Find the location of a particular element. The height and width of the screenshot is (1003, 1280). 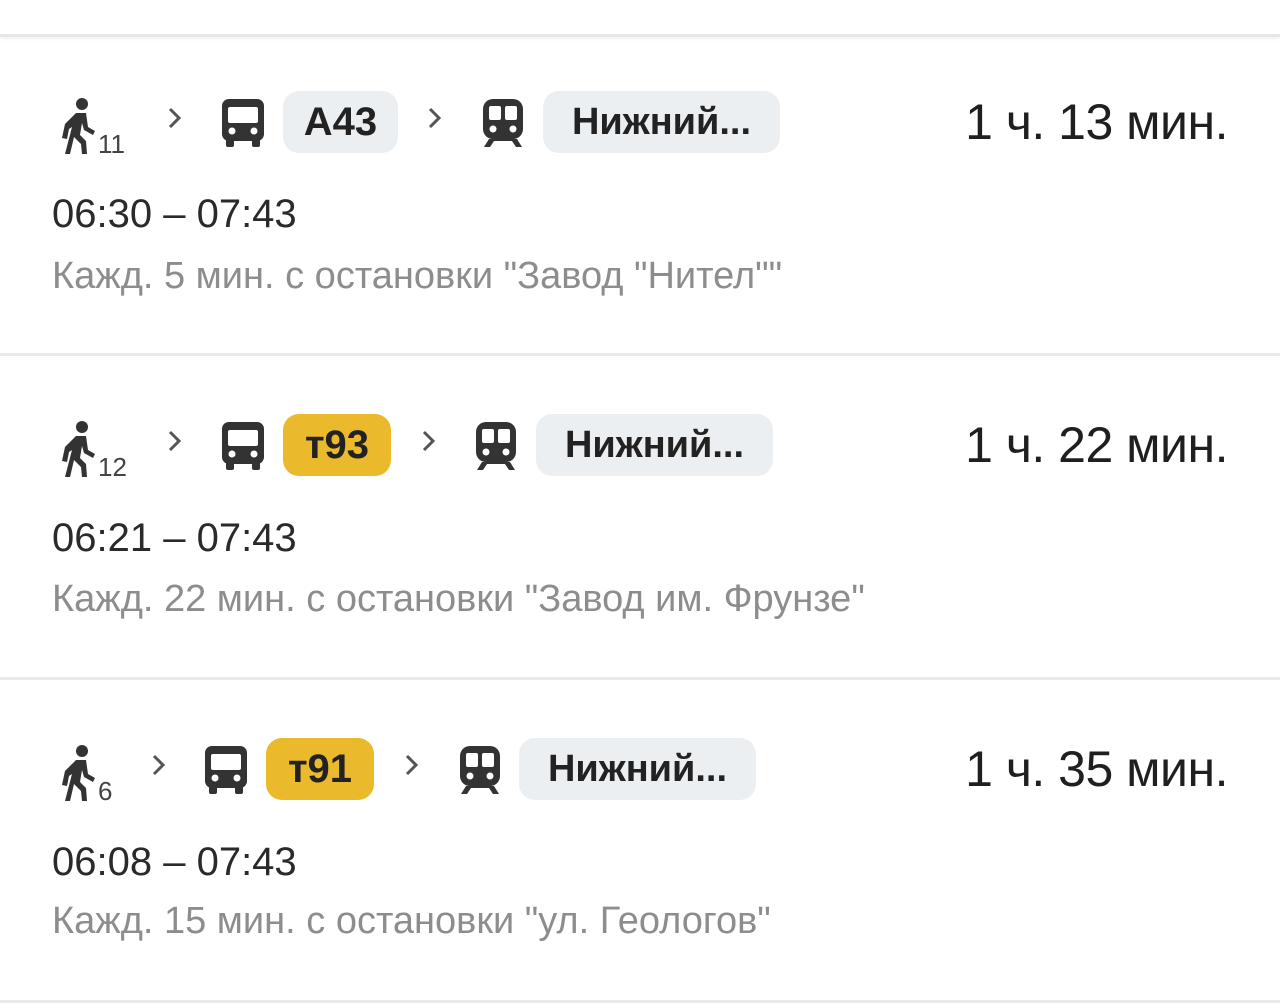

walk-segment: 12 is located at coordinates (93, 451).